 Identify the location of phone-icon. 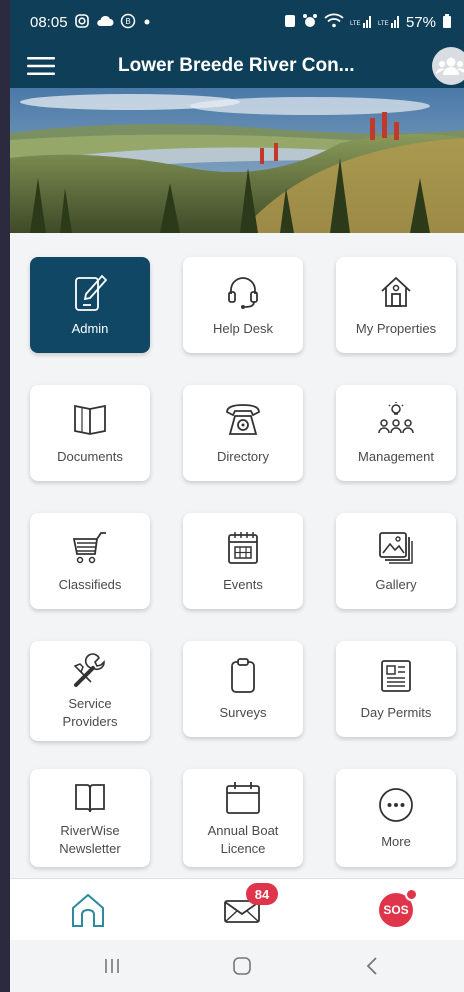
(243, 420).